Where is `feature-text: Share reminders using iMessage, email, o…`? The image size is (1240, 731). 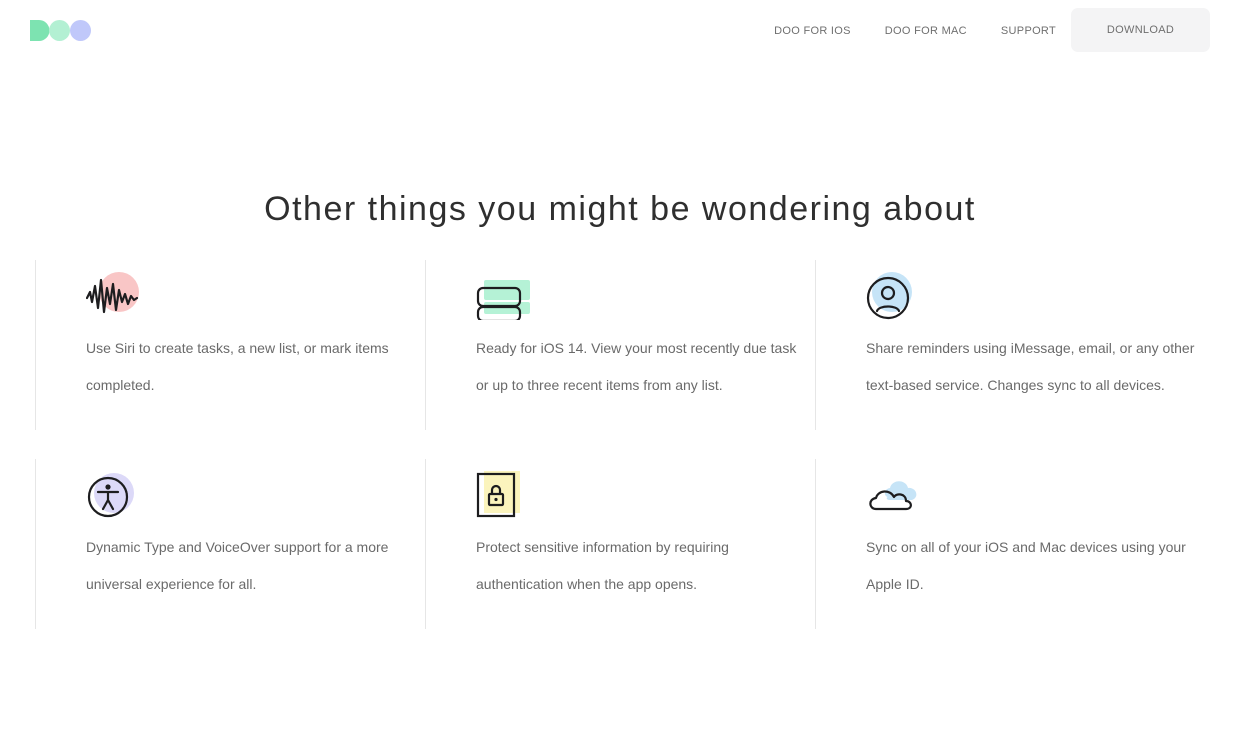
feature-text: Share reminders using iMessage, email, o… is located at coordinates (1030, 366).